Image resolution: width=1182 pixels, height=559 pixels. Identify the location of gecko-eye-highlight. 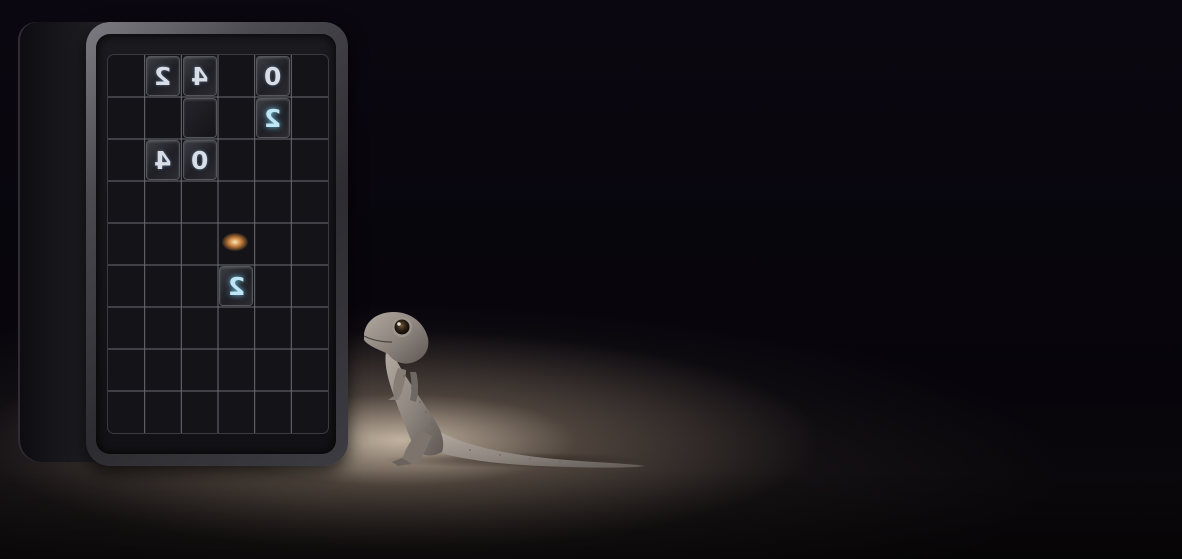
(399, 324).